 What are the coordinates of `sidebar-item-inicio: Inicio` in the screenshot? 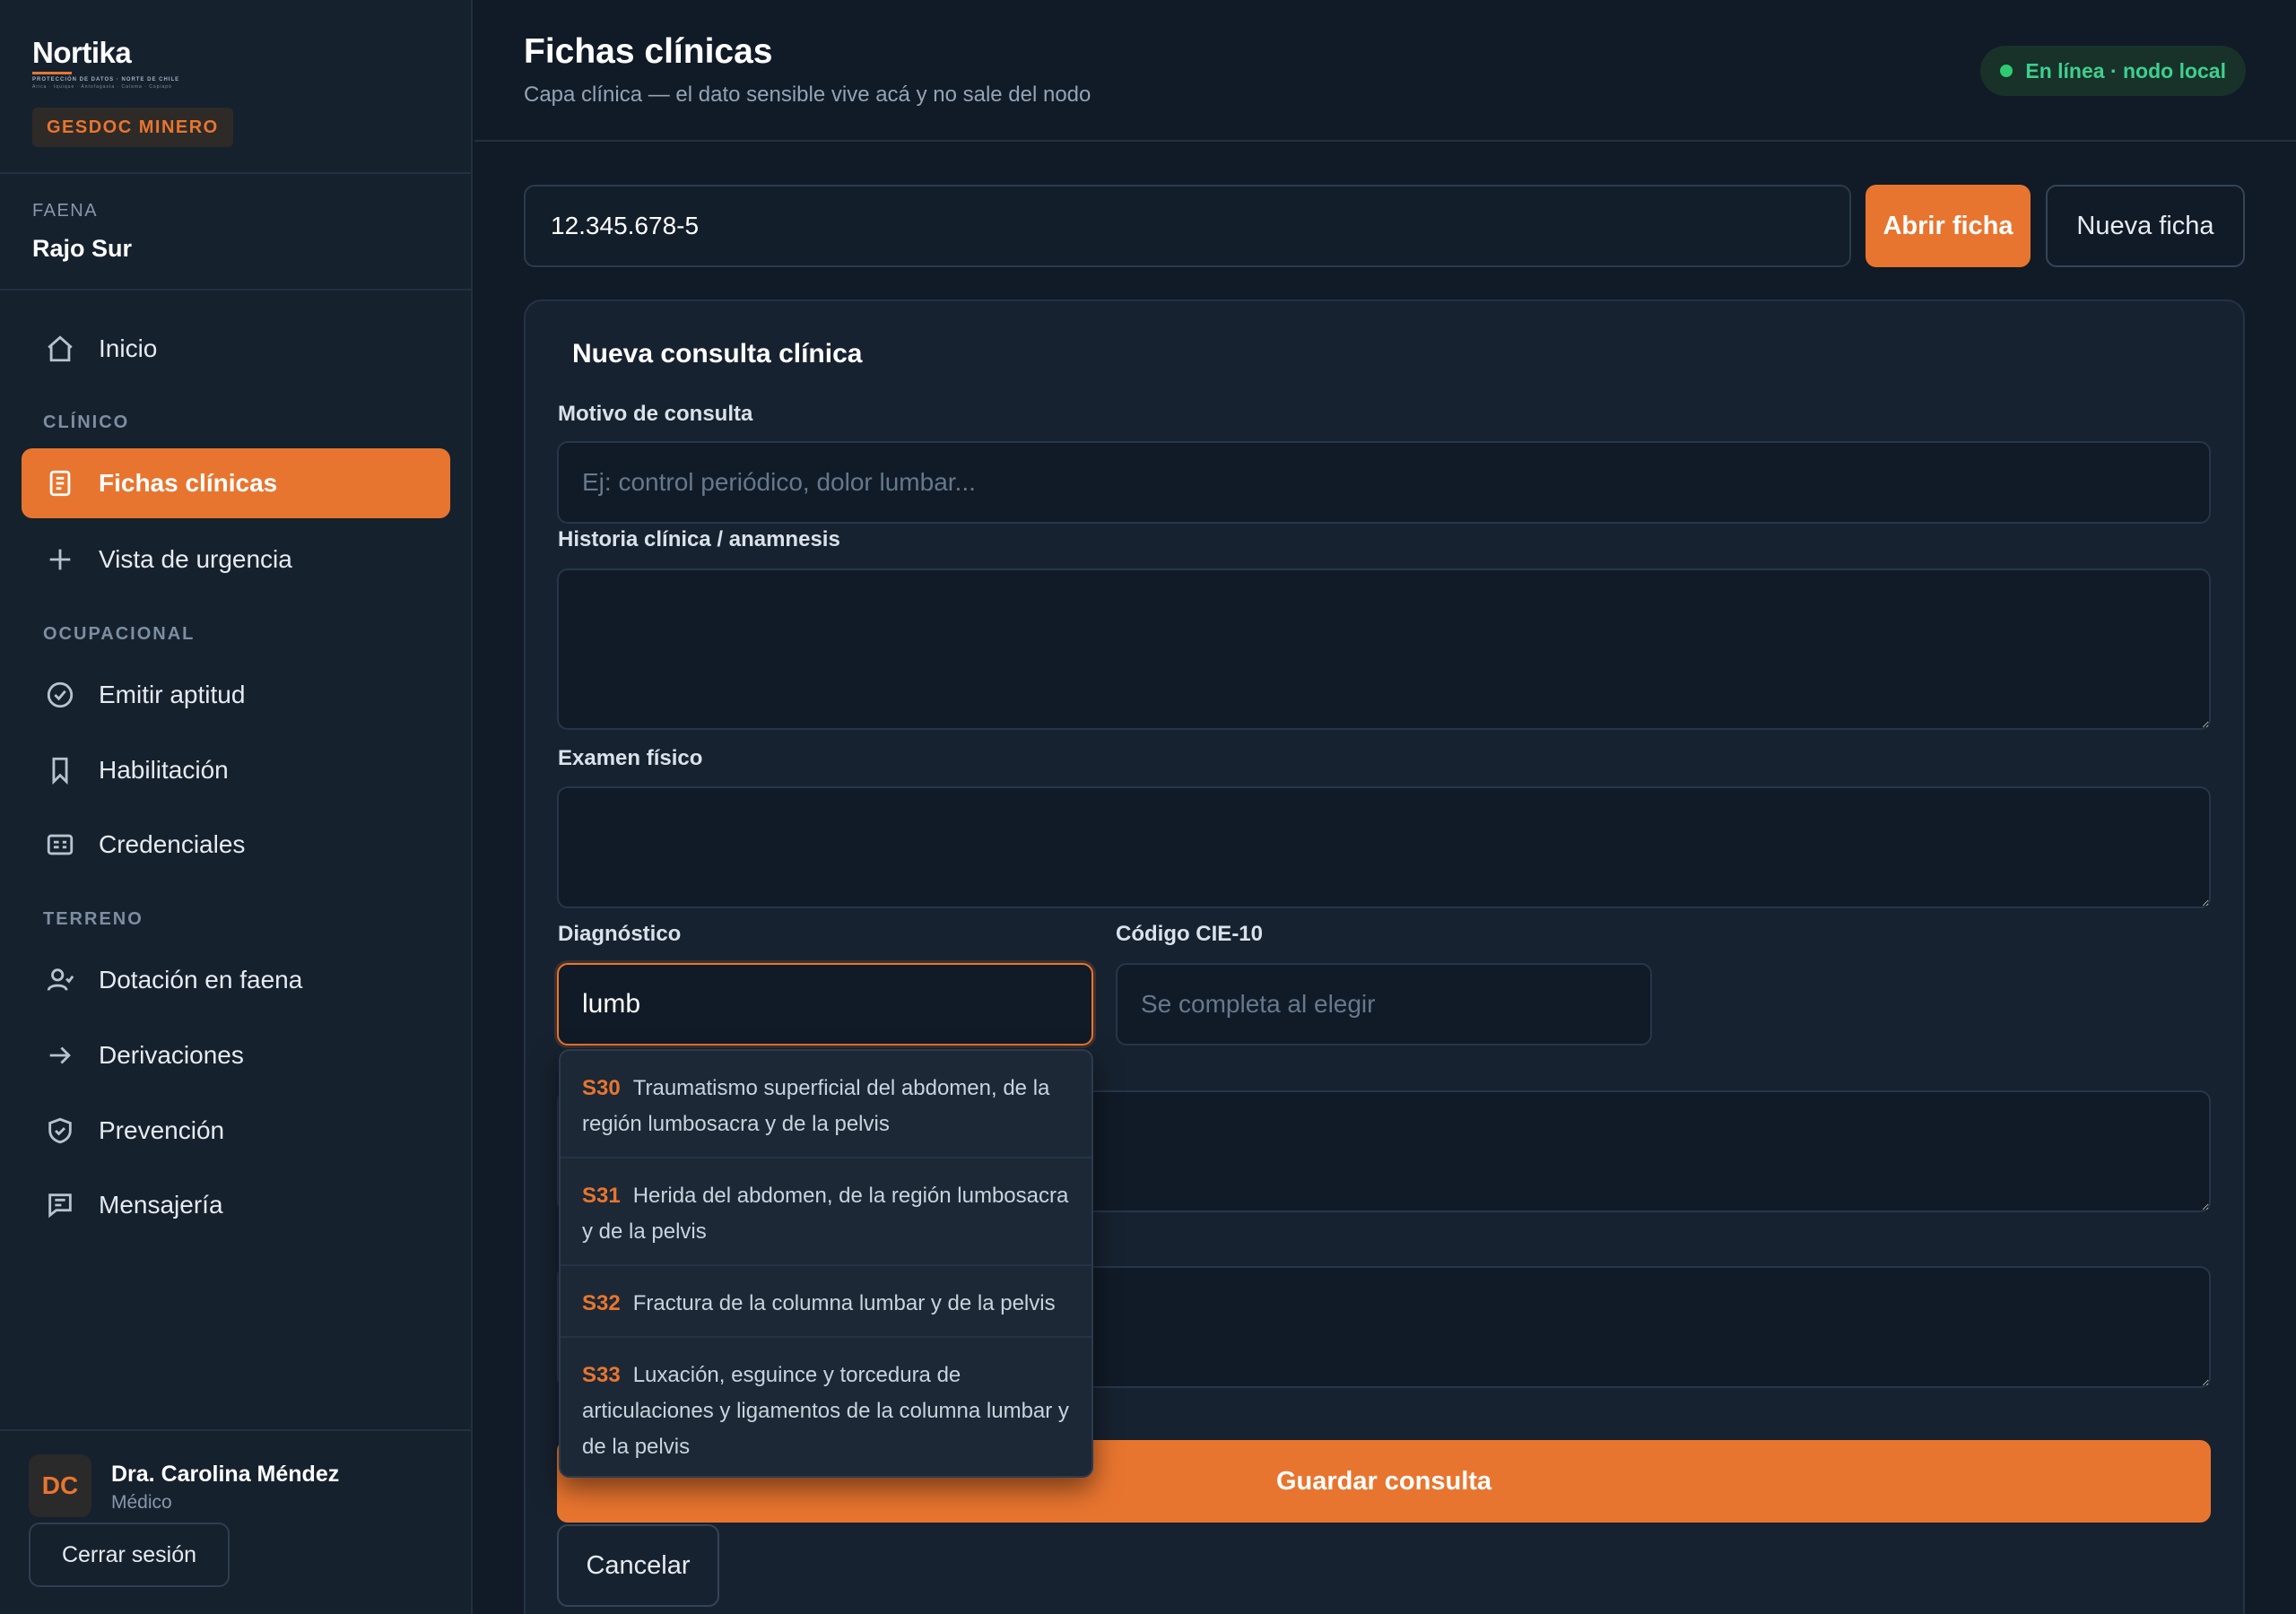 It's located at (236, 349).